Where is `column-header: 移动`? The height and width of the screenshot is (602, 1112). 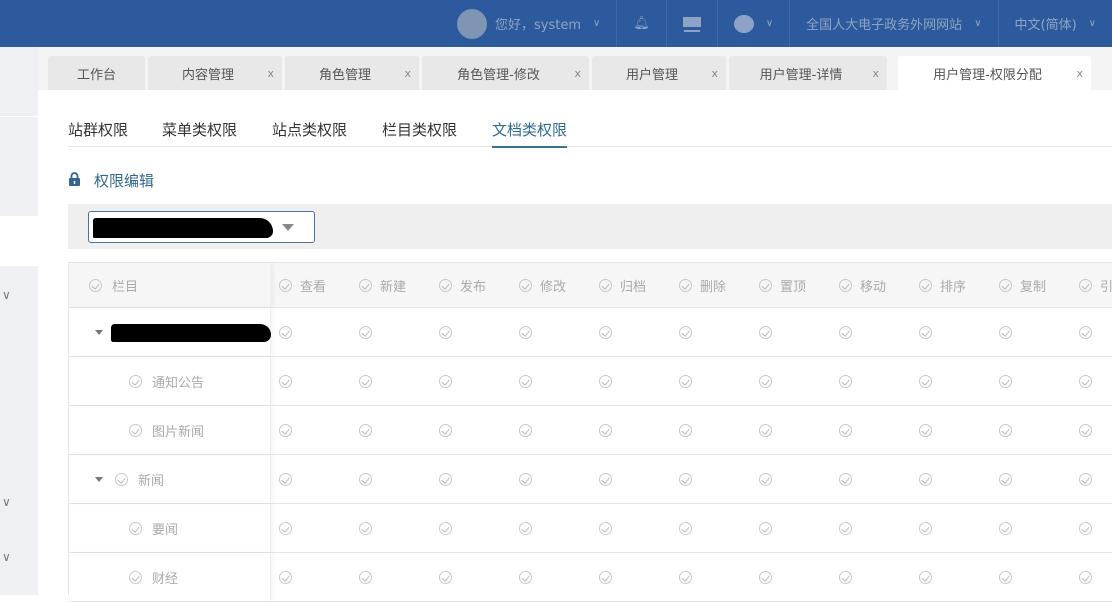 column-header: 移动 is located at coordinates (862, 285).